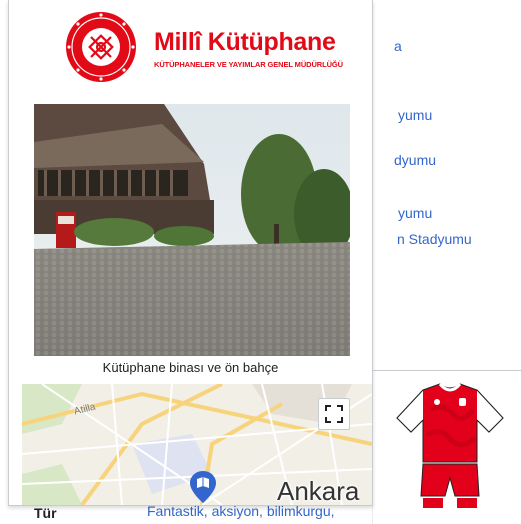  I want to click on infobox-panel, so click(446, 447).